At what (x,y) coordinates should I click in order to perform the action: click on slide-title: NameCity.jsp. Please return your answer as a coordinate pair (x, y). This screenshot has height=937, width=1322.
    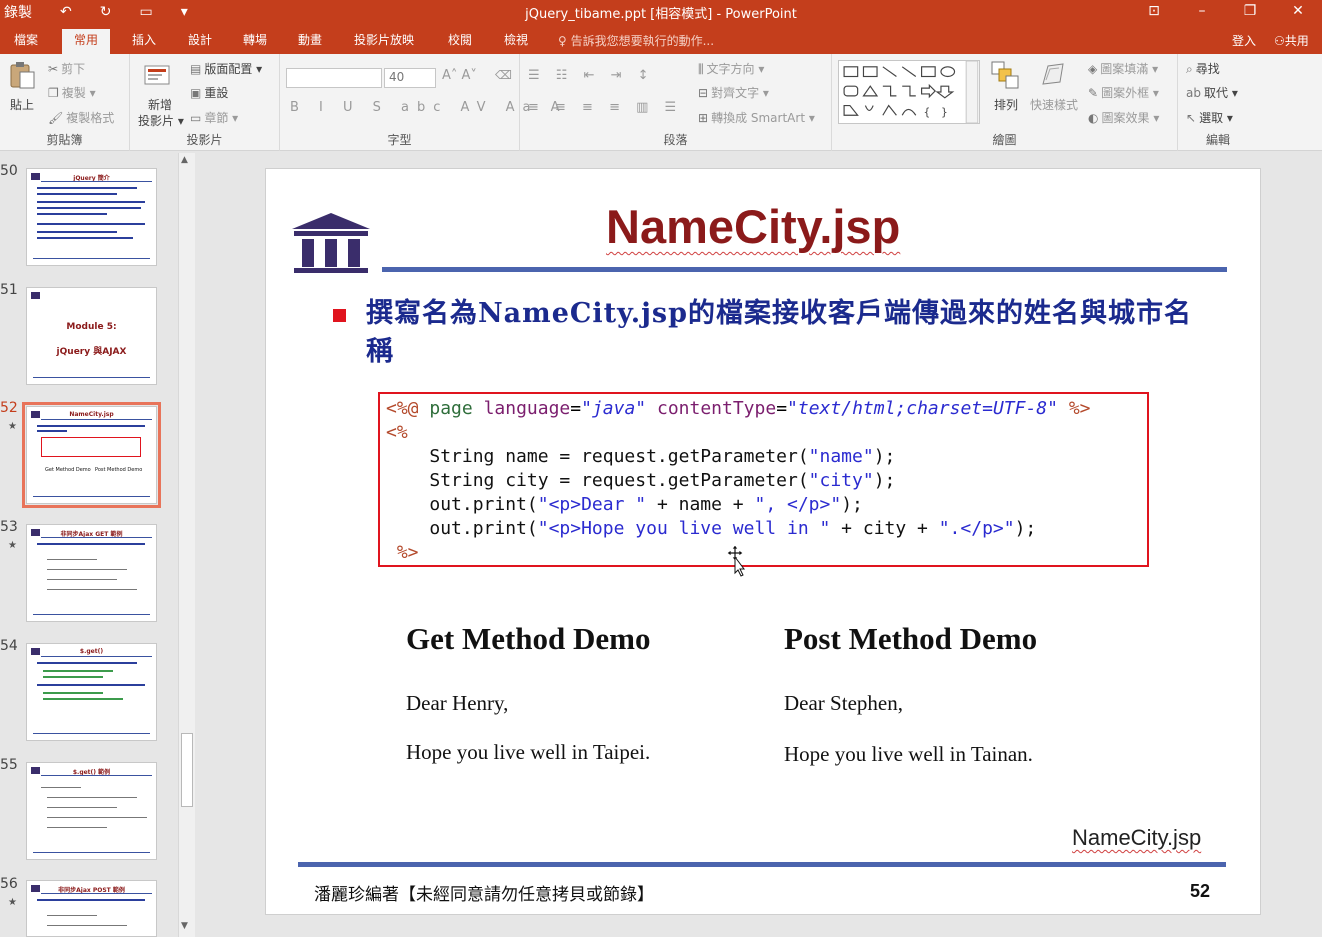
    Looking at the image, I should click on (753, 226).